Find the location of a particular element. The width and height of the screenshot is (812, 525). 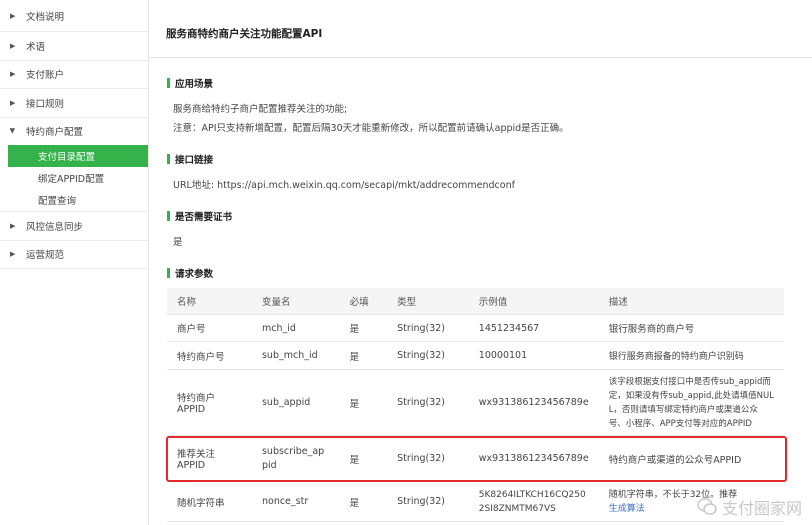

sidebar-subitem-label: 配置查询 is located at coordinates (57, 201).